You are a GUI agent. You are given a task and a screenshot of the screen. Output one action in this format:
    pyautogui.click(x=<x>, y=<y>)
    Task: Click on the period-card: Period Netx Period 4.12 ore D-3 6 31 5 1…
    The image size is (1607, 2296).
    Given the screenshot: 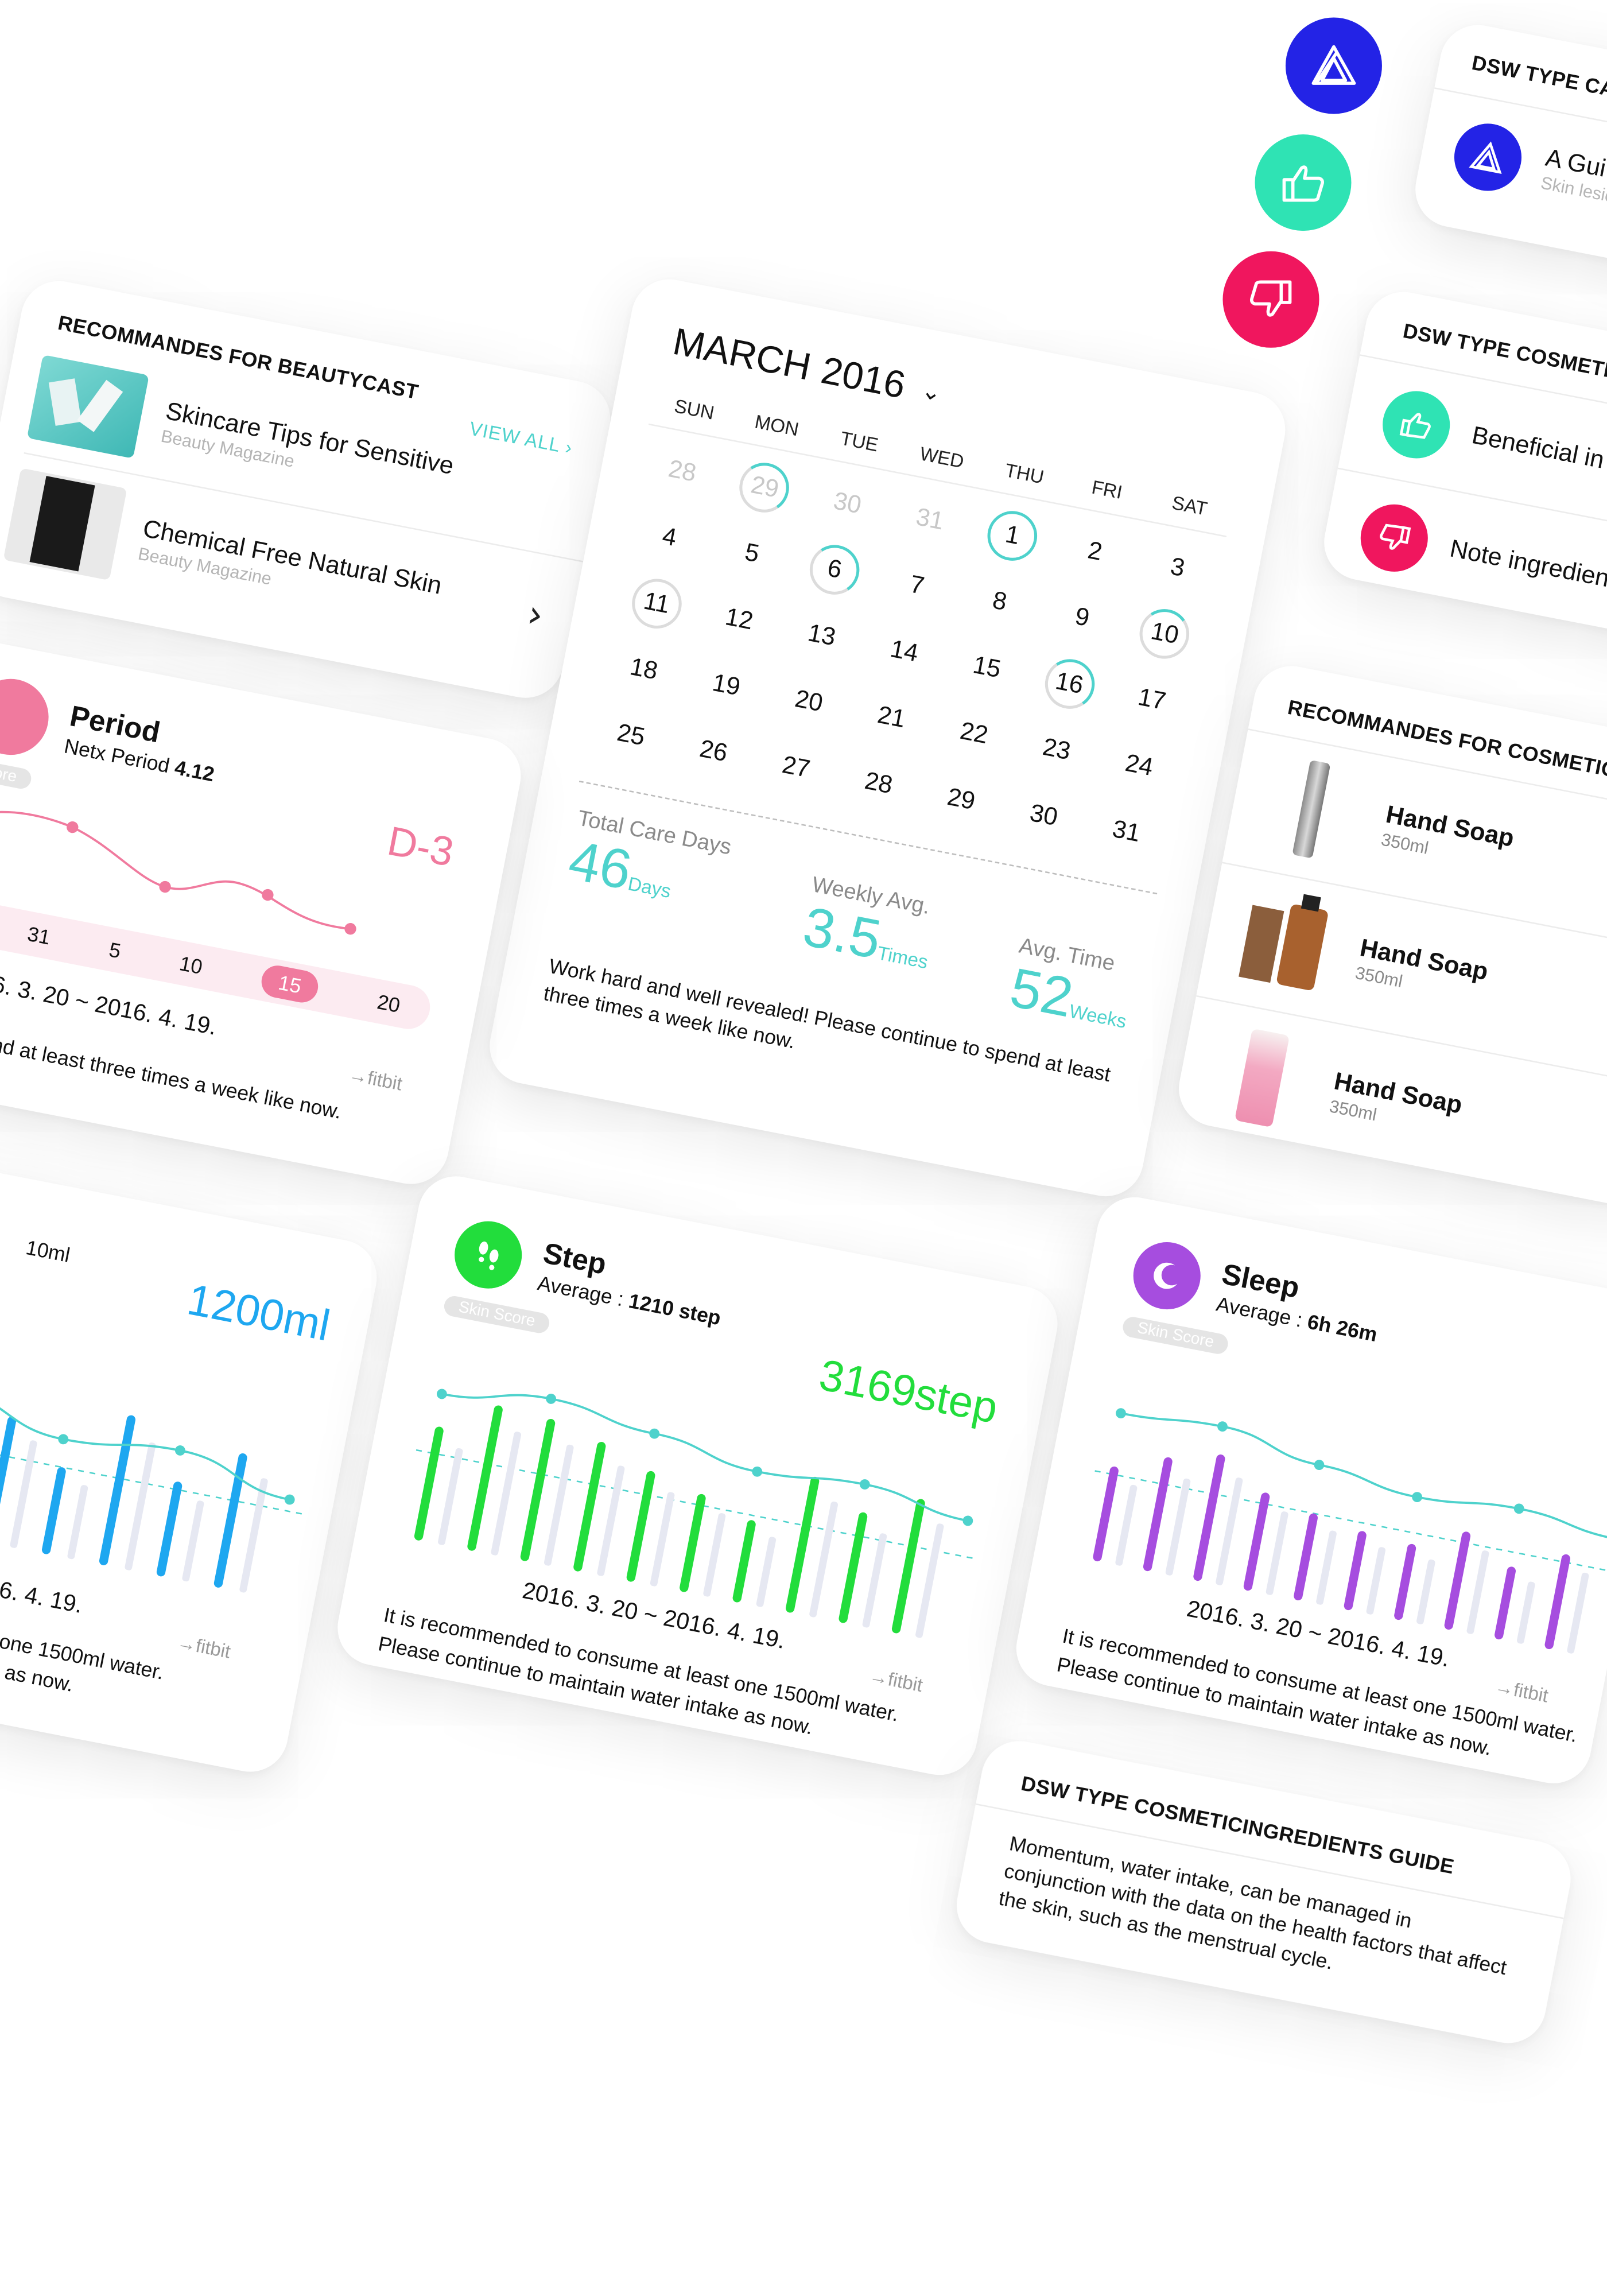 What is the action you would take?
    pyautogui.click(x=263, y=913)
    